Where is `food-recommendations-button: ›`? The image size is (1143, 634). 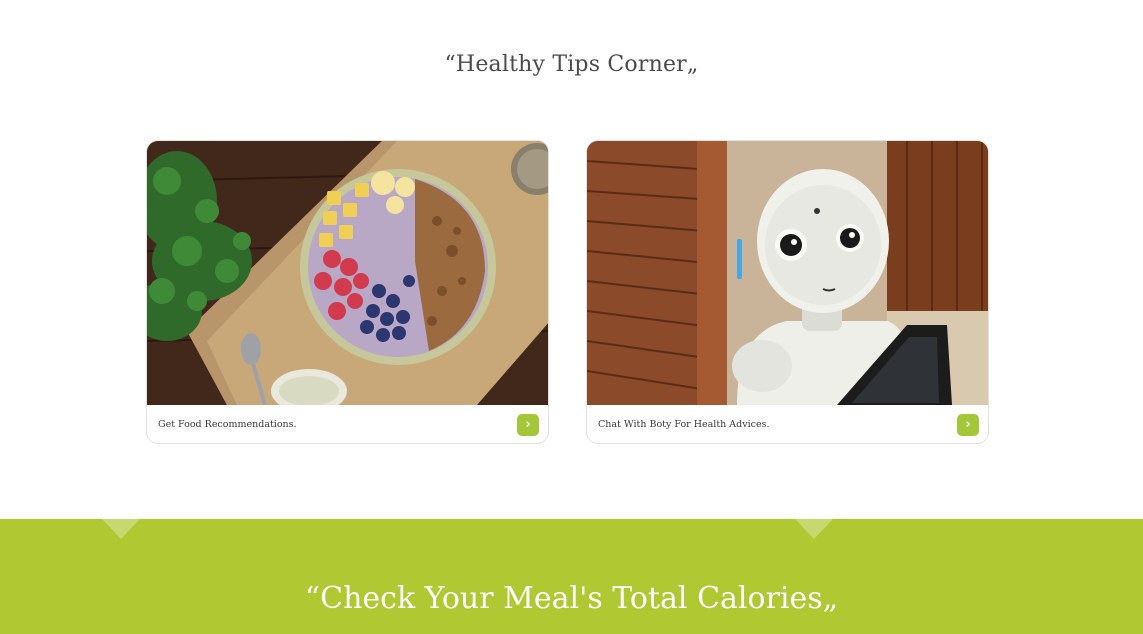 food-recommendations-button: › is located at coordinates (528, 425).